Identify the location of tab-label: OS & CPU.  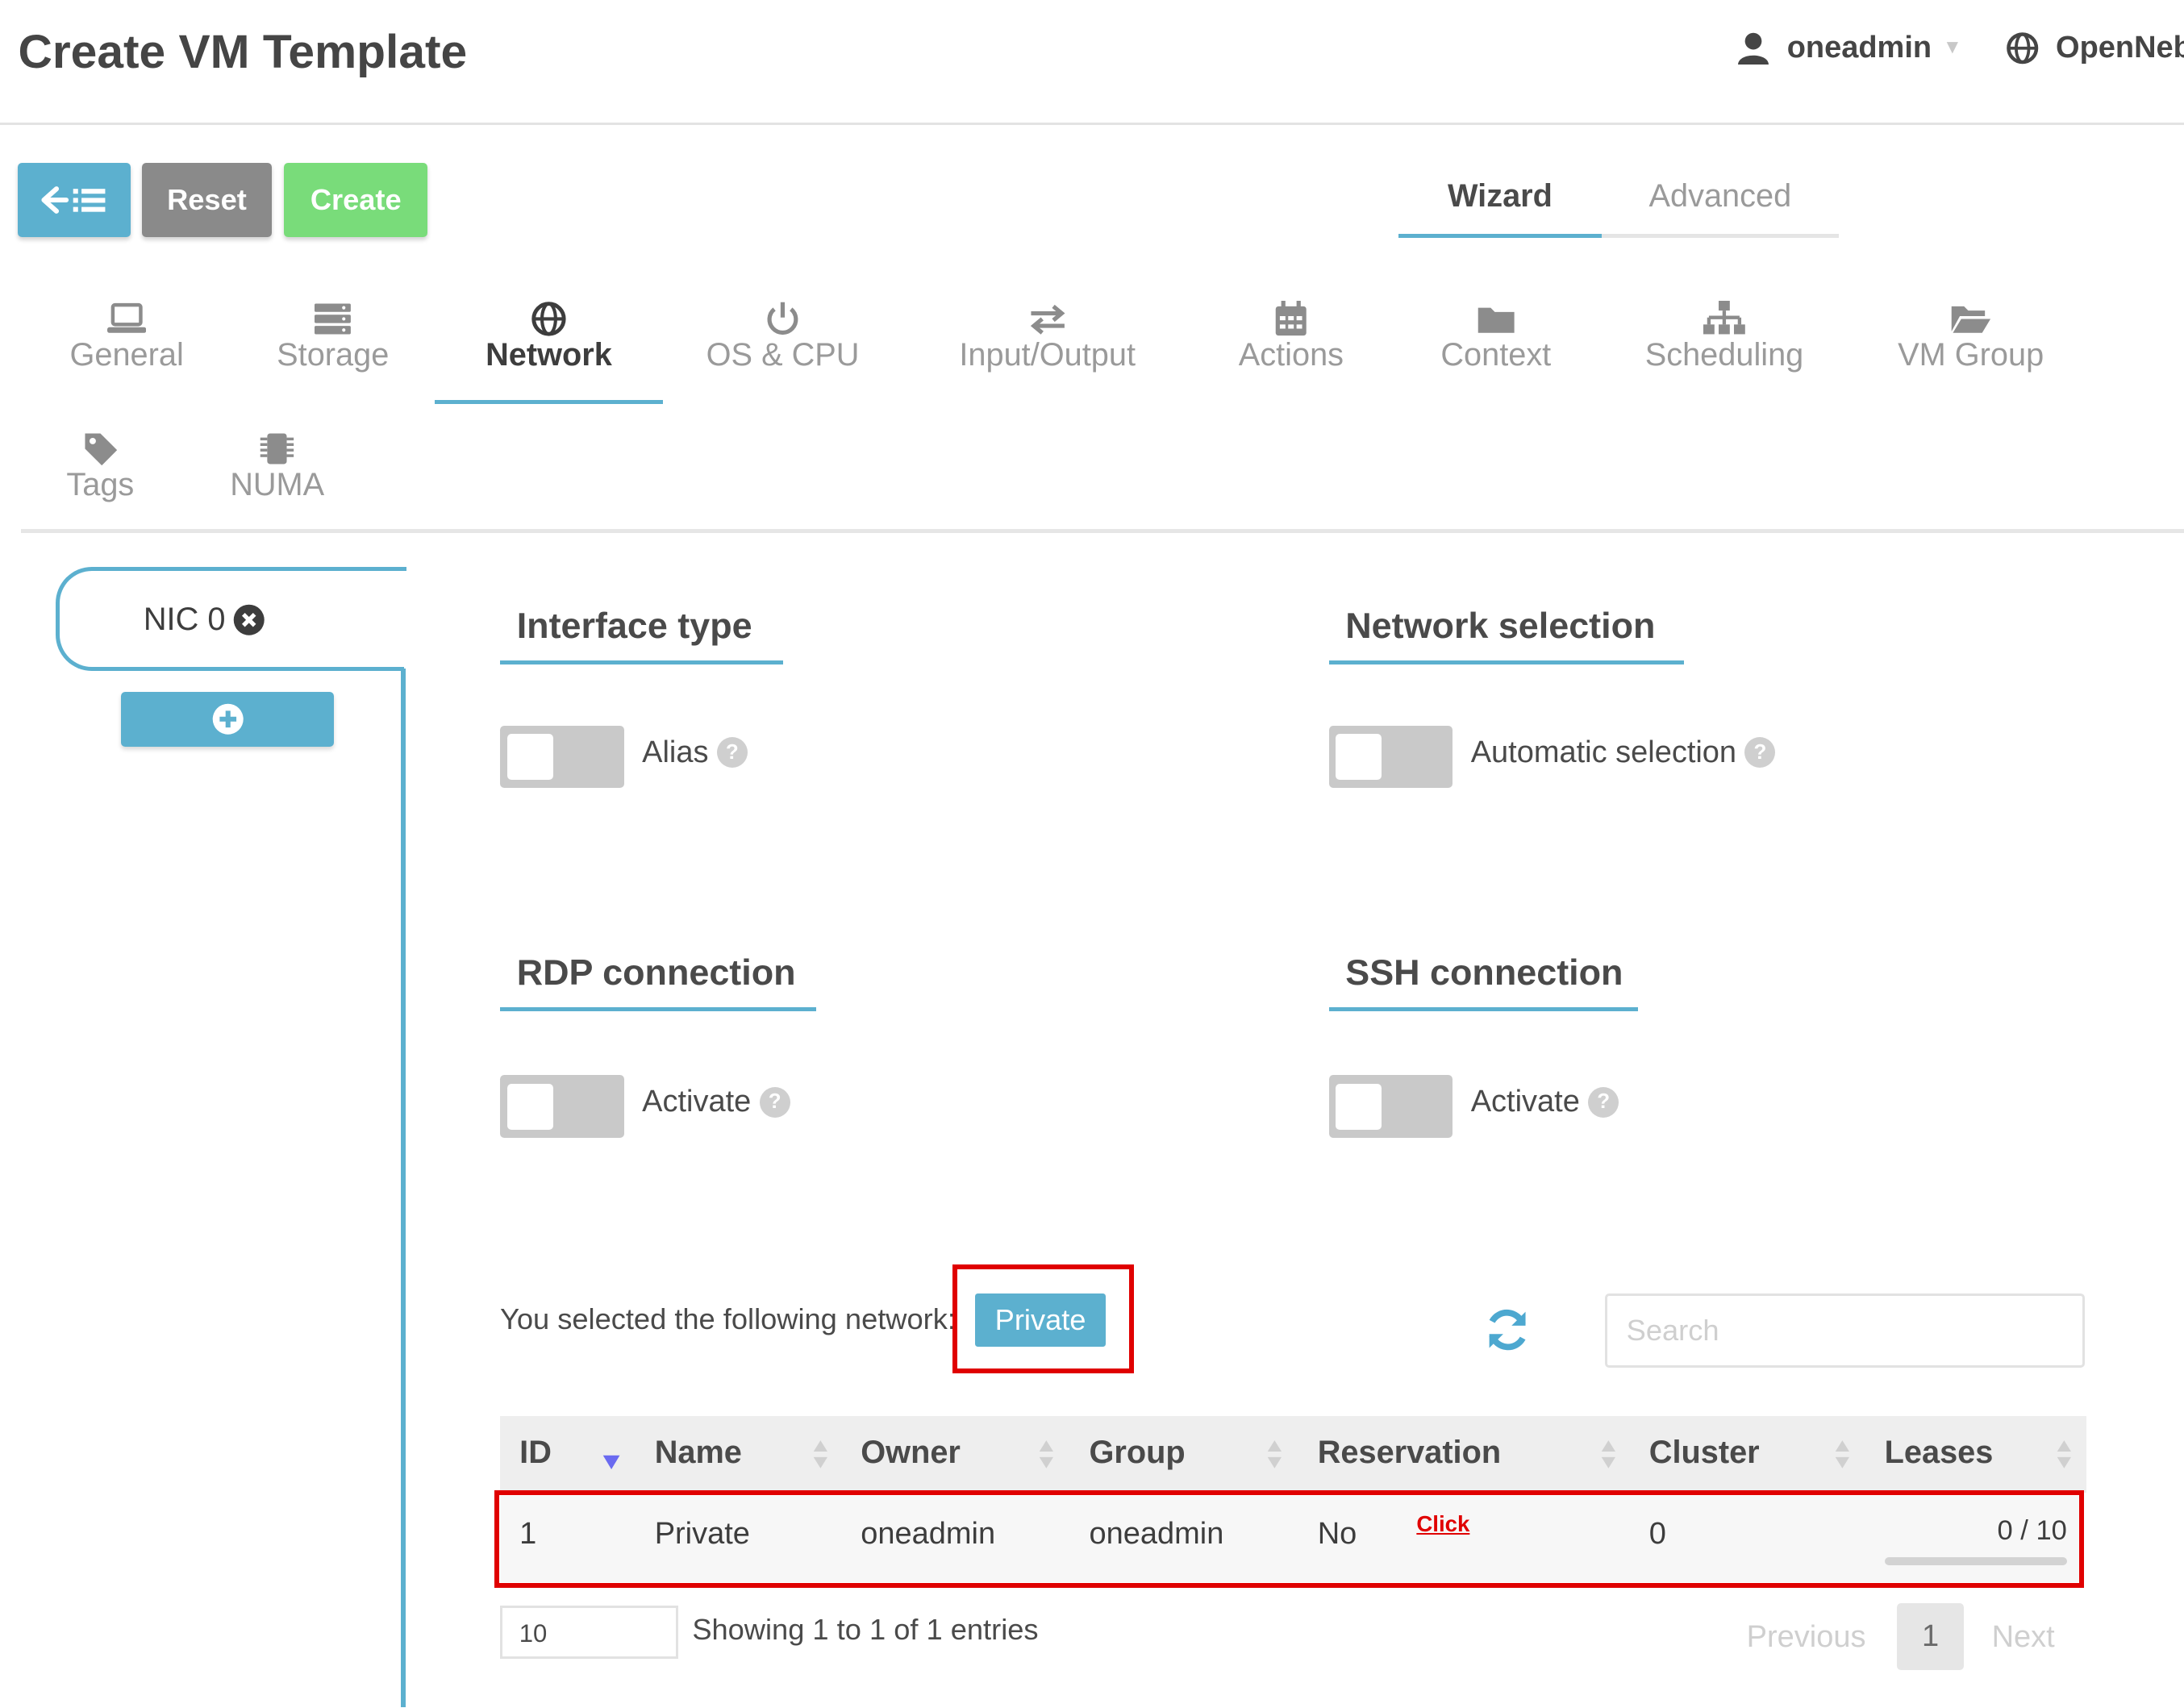
(783, 354).